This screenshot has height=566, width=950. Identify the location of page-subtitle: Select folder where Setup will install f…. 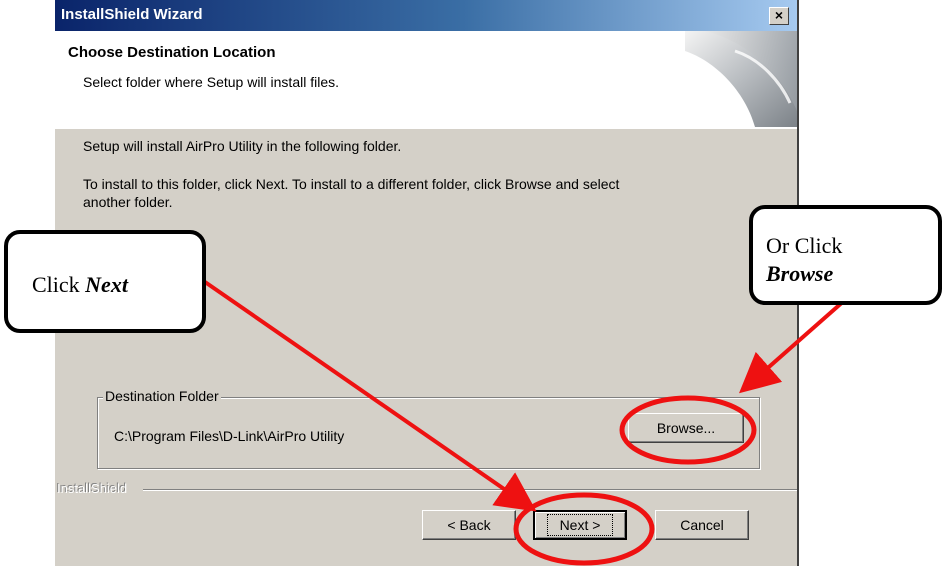
(211, 82).